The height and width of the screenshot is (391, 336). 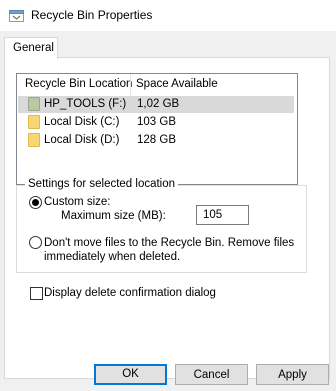 What do you see at coordinates (113, 216) in the screenshot?
I see `max-size-label: Maximum size (MB):` at bounding box center [113, 216].